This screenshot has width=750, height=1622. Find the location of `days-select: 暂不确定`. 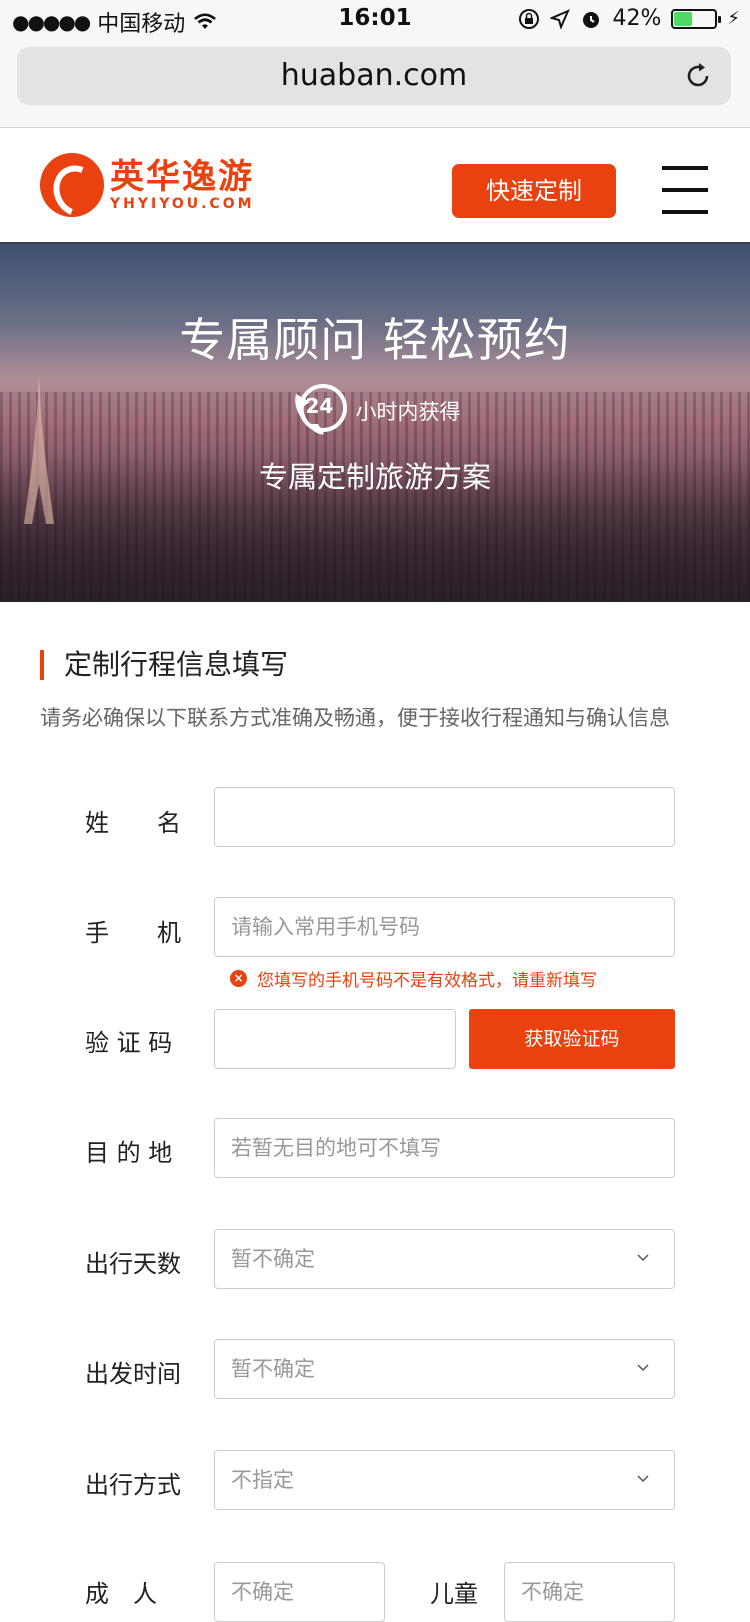

days-select: 暂不确定 is located at coordinates (444, 1259).